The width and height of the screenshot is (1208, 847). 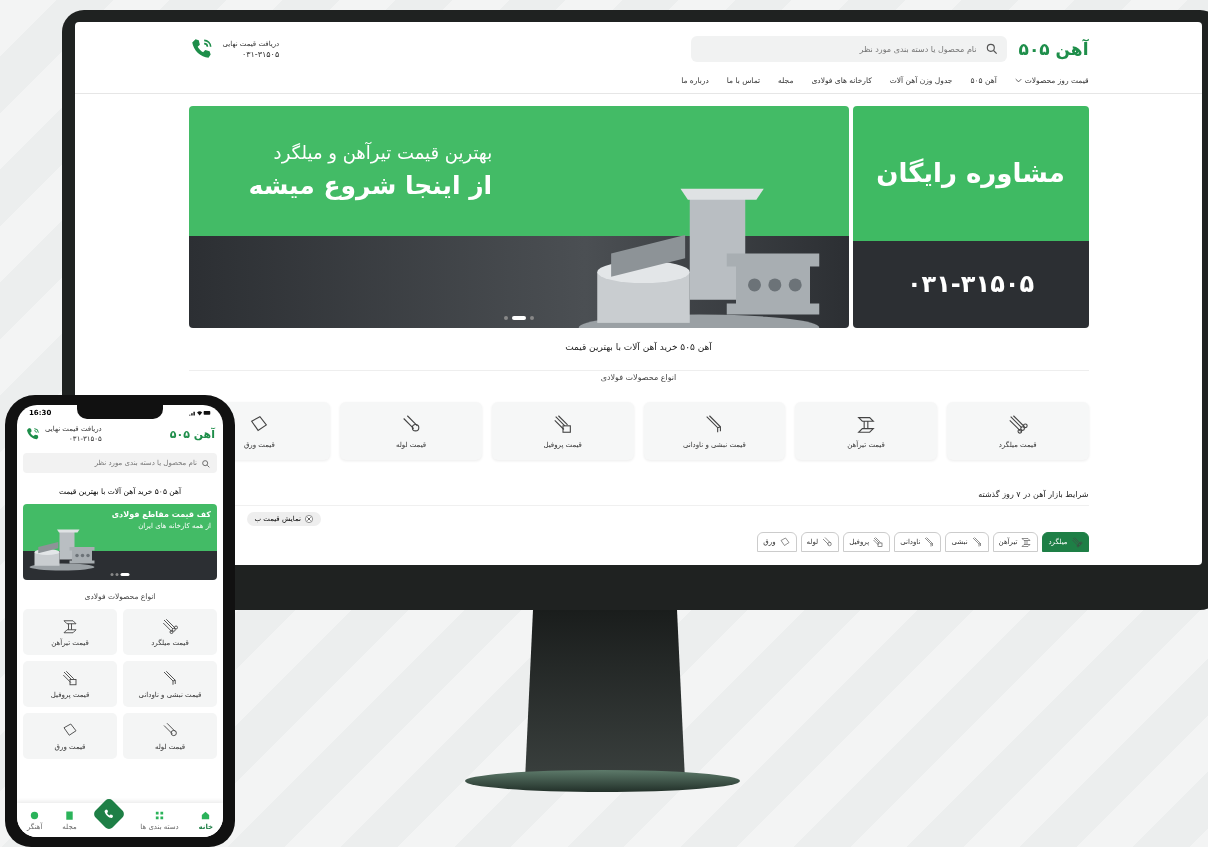 I want to click on banner-title: از اینجا شروع میشه, so click(x=370, y=186).